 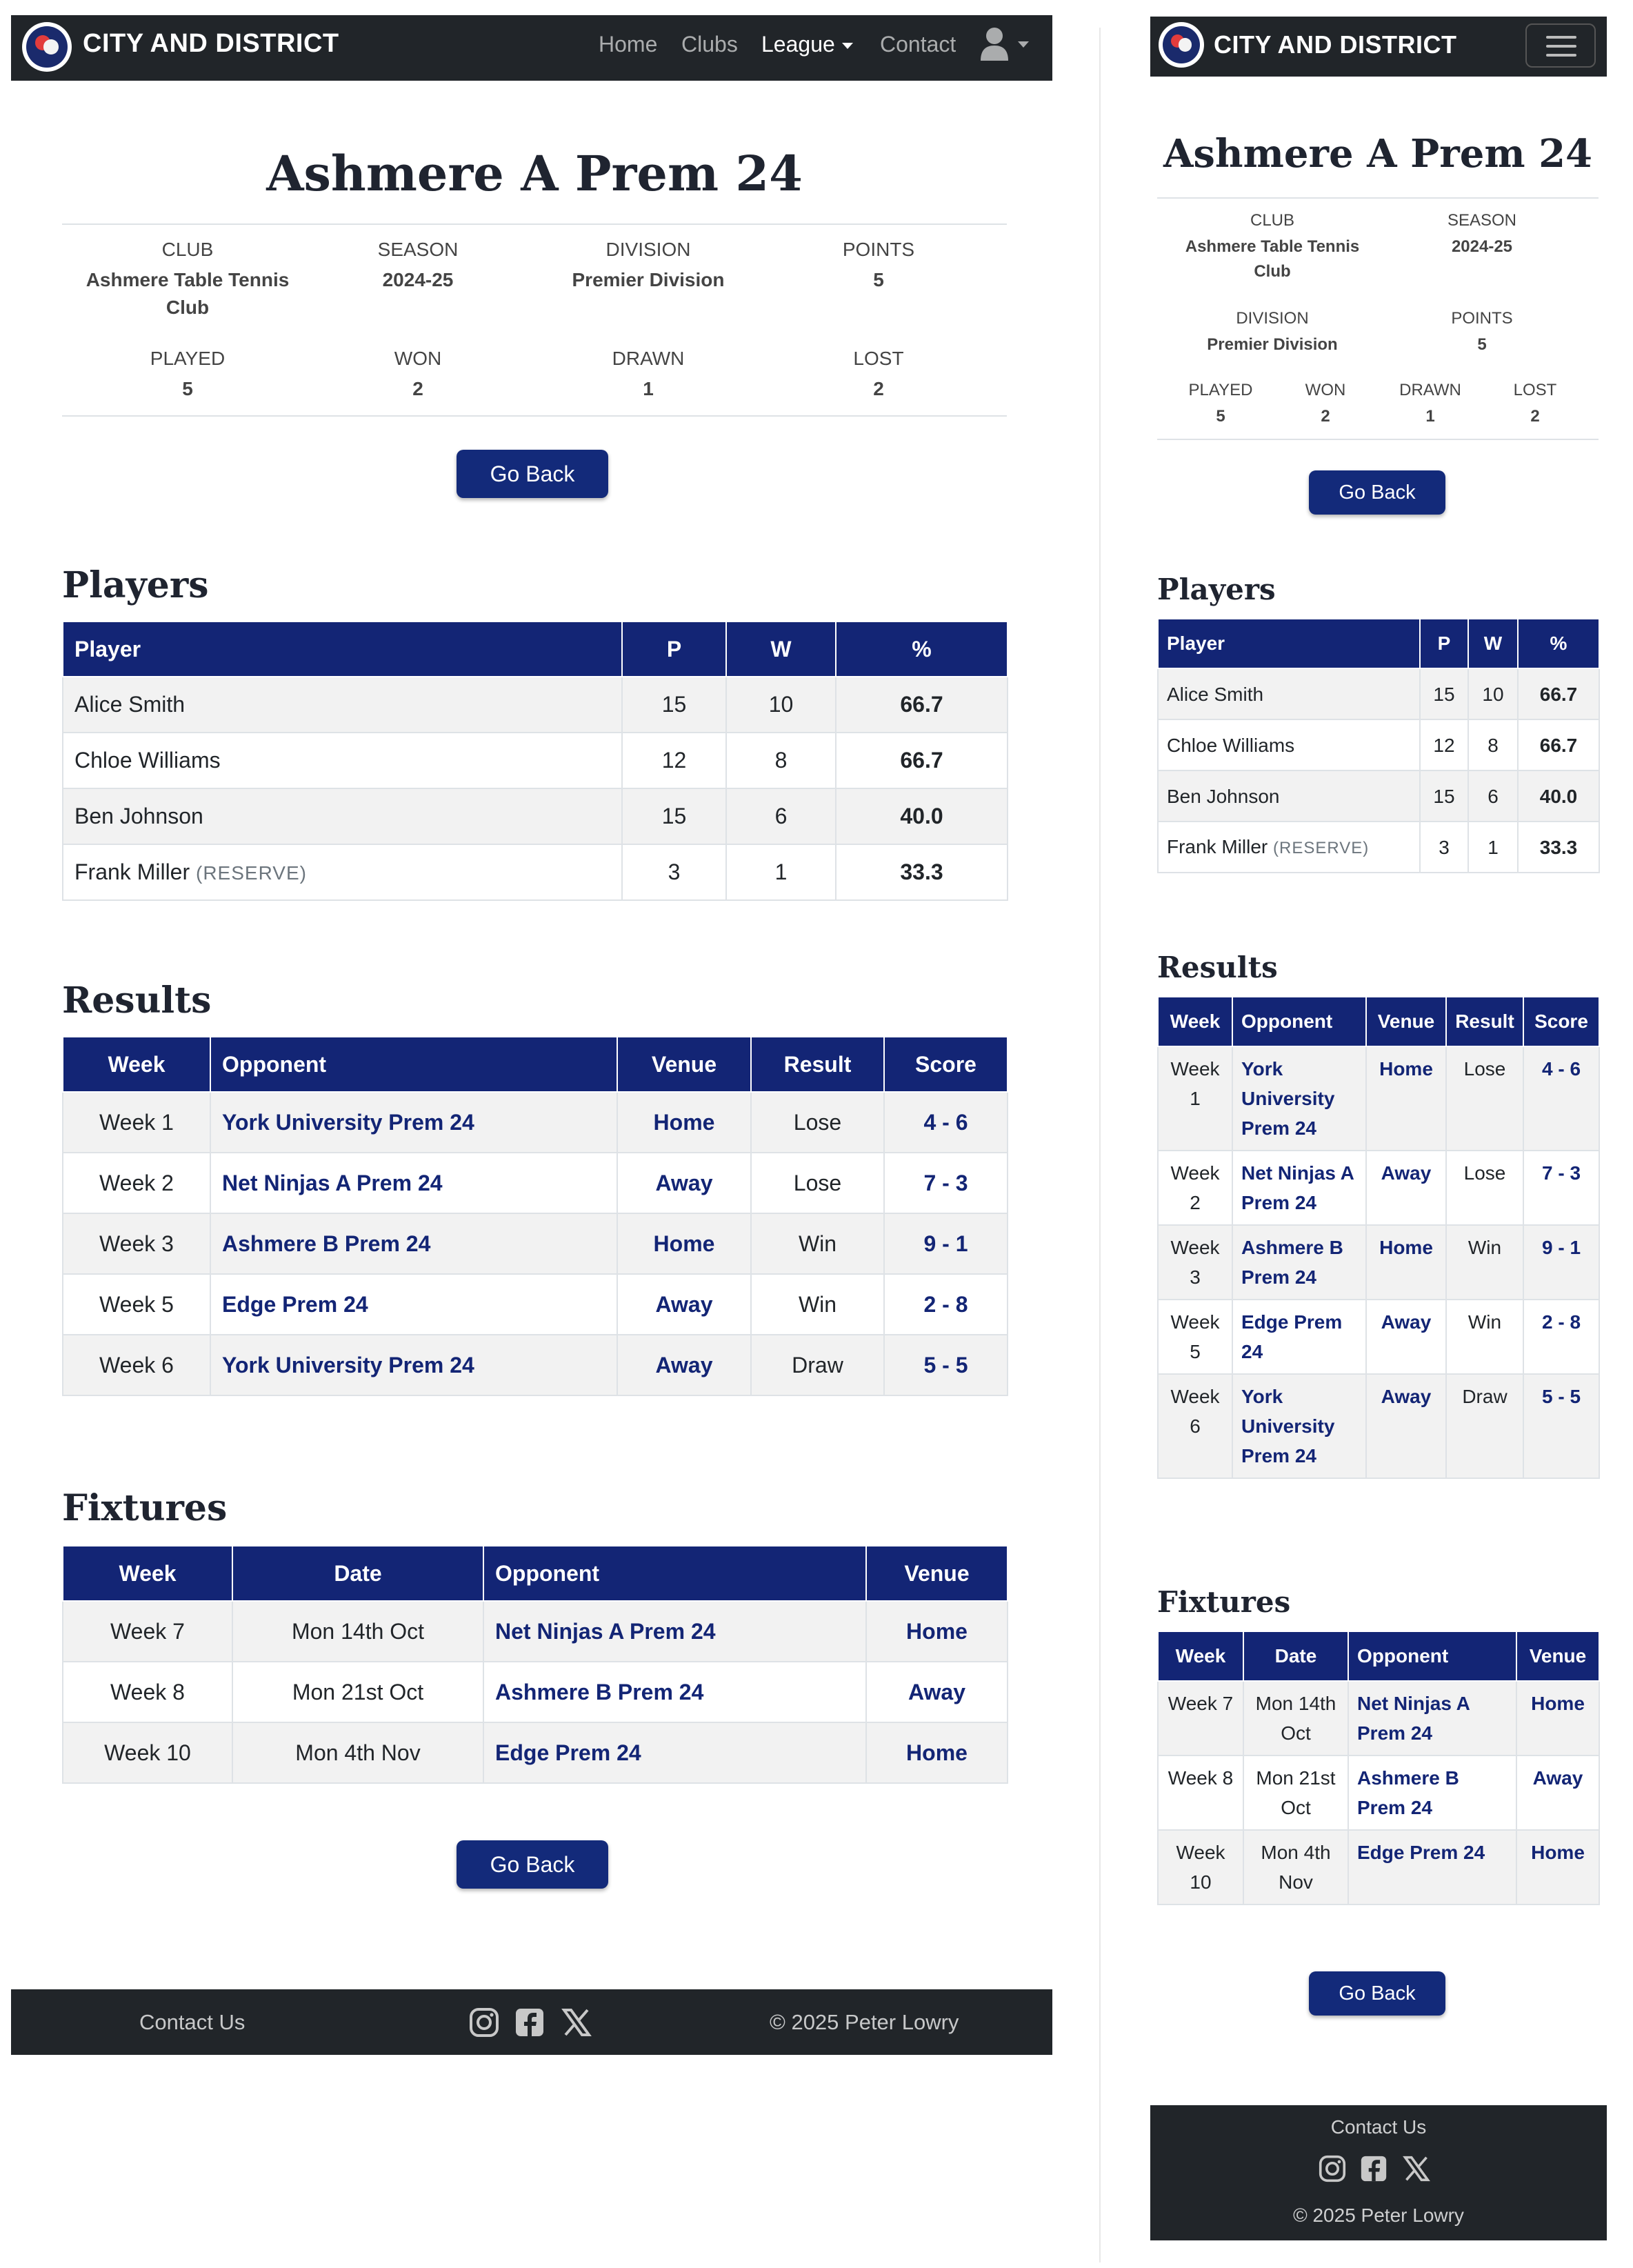 What do you see at coordinates (251, 873) in the screenshot?
I see `reserve-tag: (RESERVE)` at bounding box center [251, 873].